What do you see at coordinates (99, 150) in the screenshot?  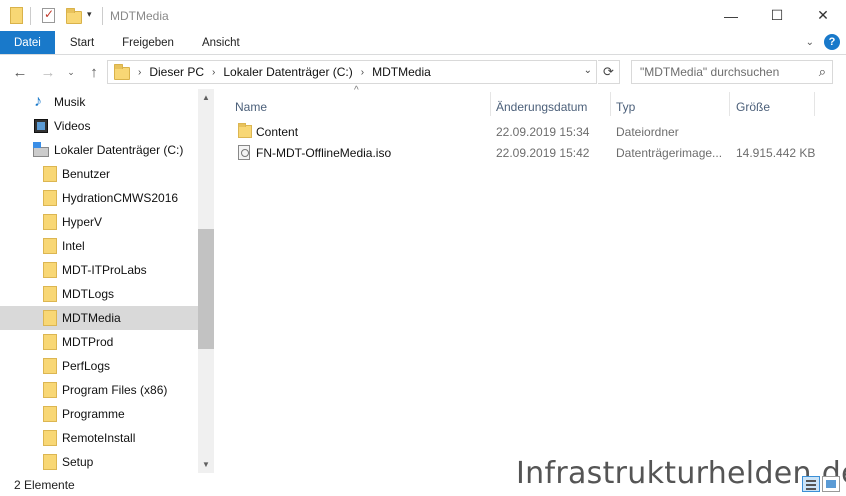 I see `nav-item-local-disk: Lokaler Datenträger (C:)` at bounding box center [99, 150].